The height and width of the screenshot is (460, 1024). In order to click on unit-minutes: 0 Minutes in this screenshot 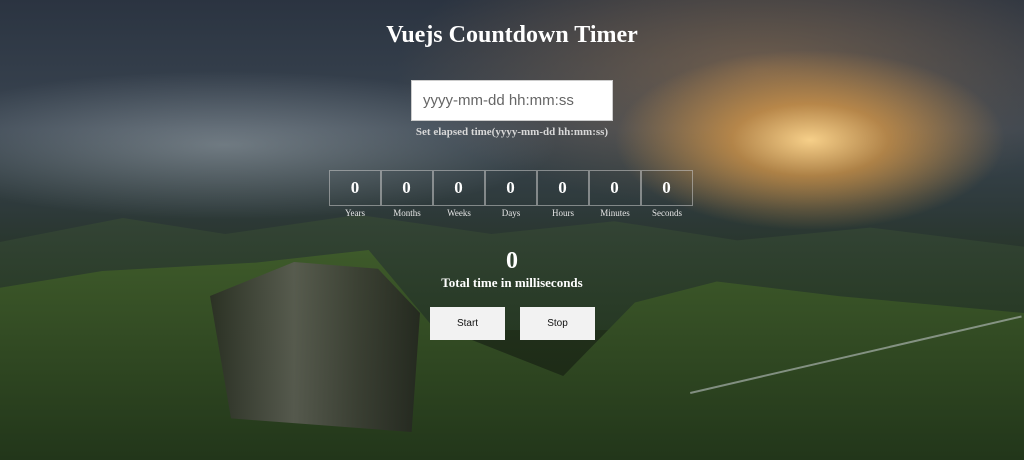, I will do `click(614, 194)`.